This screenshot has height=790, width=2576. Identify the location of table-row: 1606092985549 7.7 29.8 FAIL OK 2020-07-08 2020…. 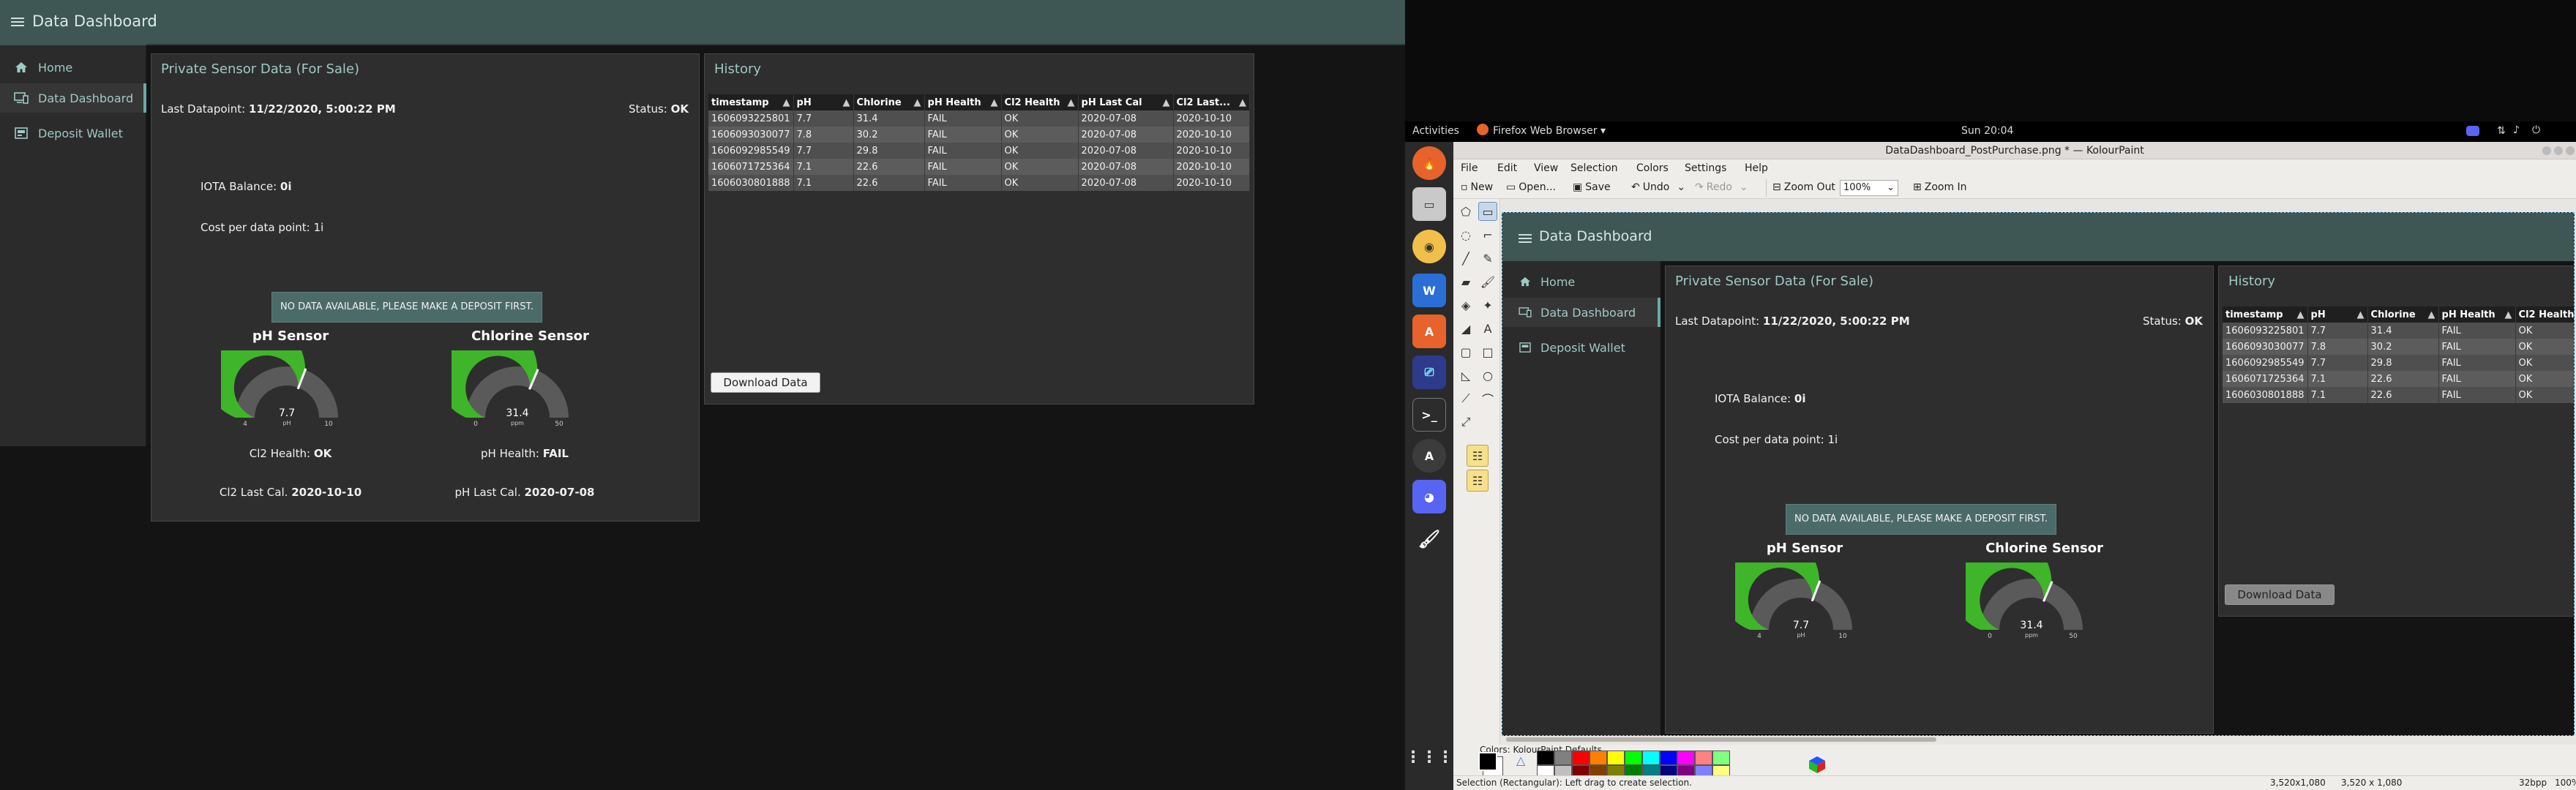
(979, 151).